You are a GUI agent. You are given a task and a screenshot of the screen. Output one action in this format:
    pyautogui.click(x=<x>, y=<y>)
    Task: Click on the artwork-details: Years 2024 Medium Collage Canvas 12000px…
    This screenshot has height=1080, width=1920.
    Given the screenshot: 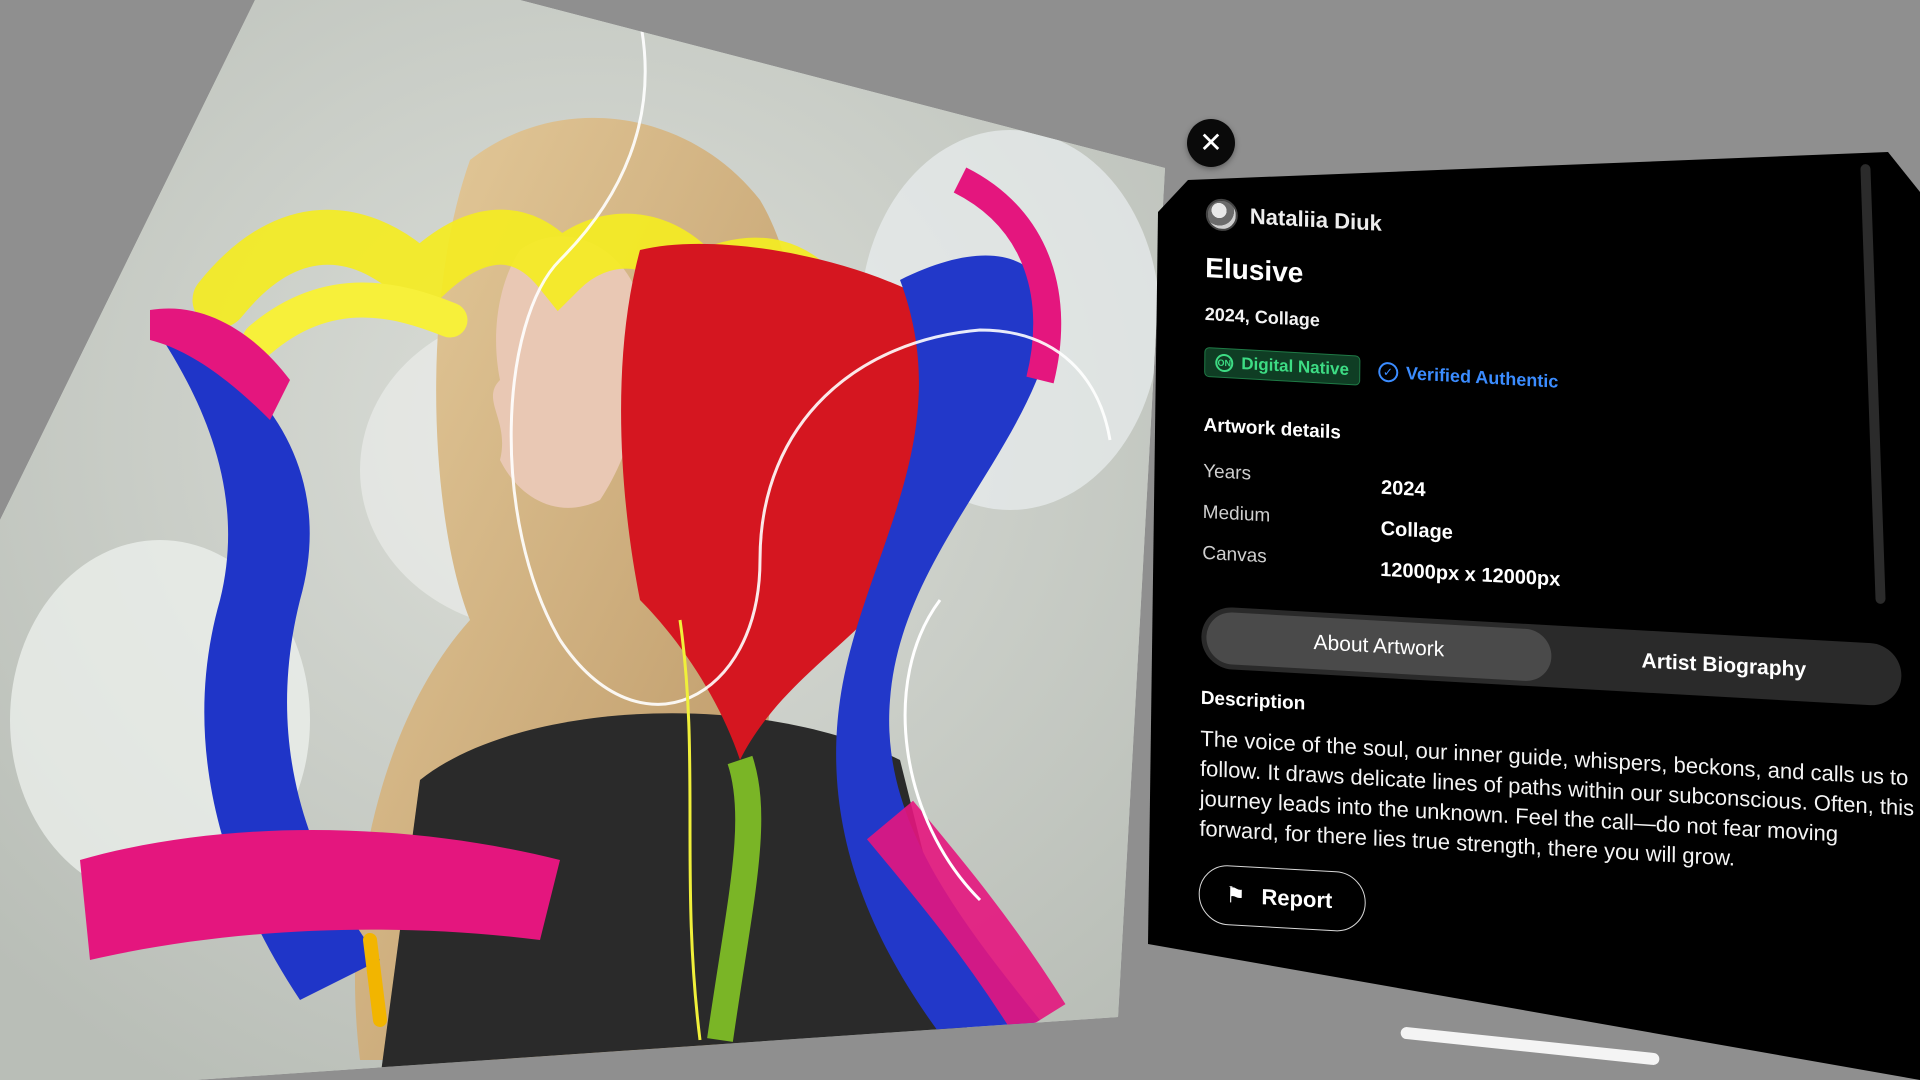 What is the action you would take?
    pyautogui.click(x=1561, y=536)
    